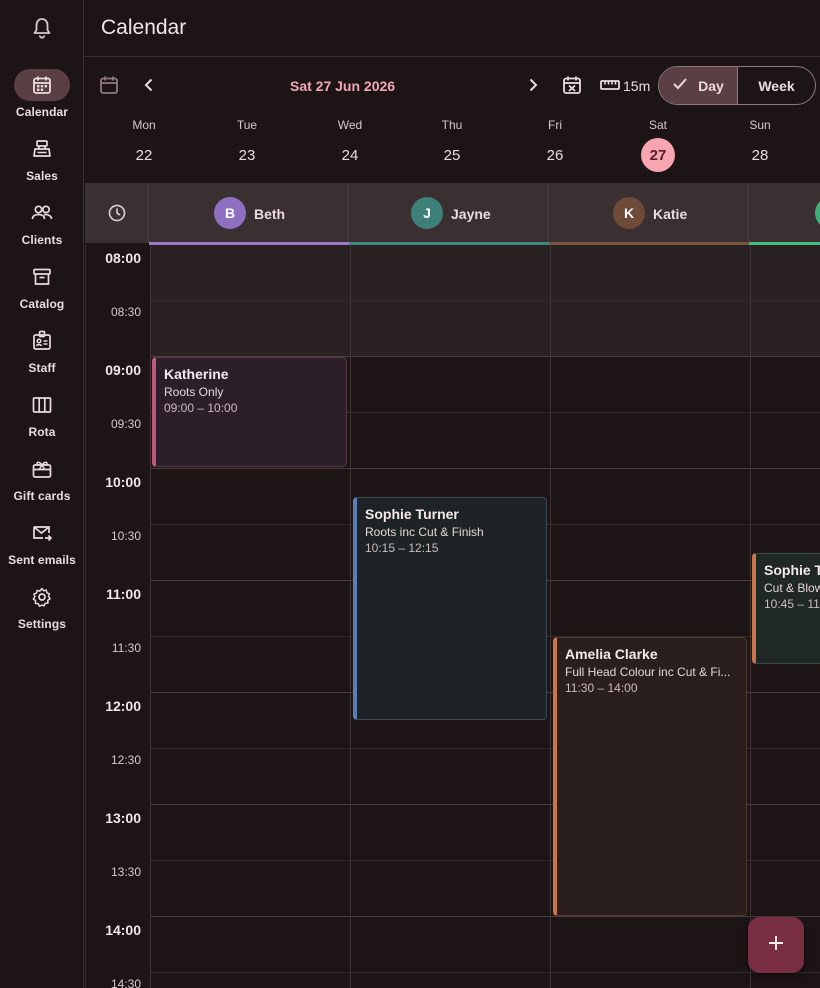  What do you see at coordinates (817, 213) in the screenshot?
I see `avatar` at bounding box center [817, 213].